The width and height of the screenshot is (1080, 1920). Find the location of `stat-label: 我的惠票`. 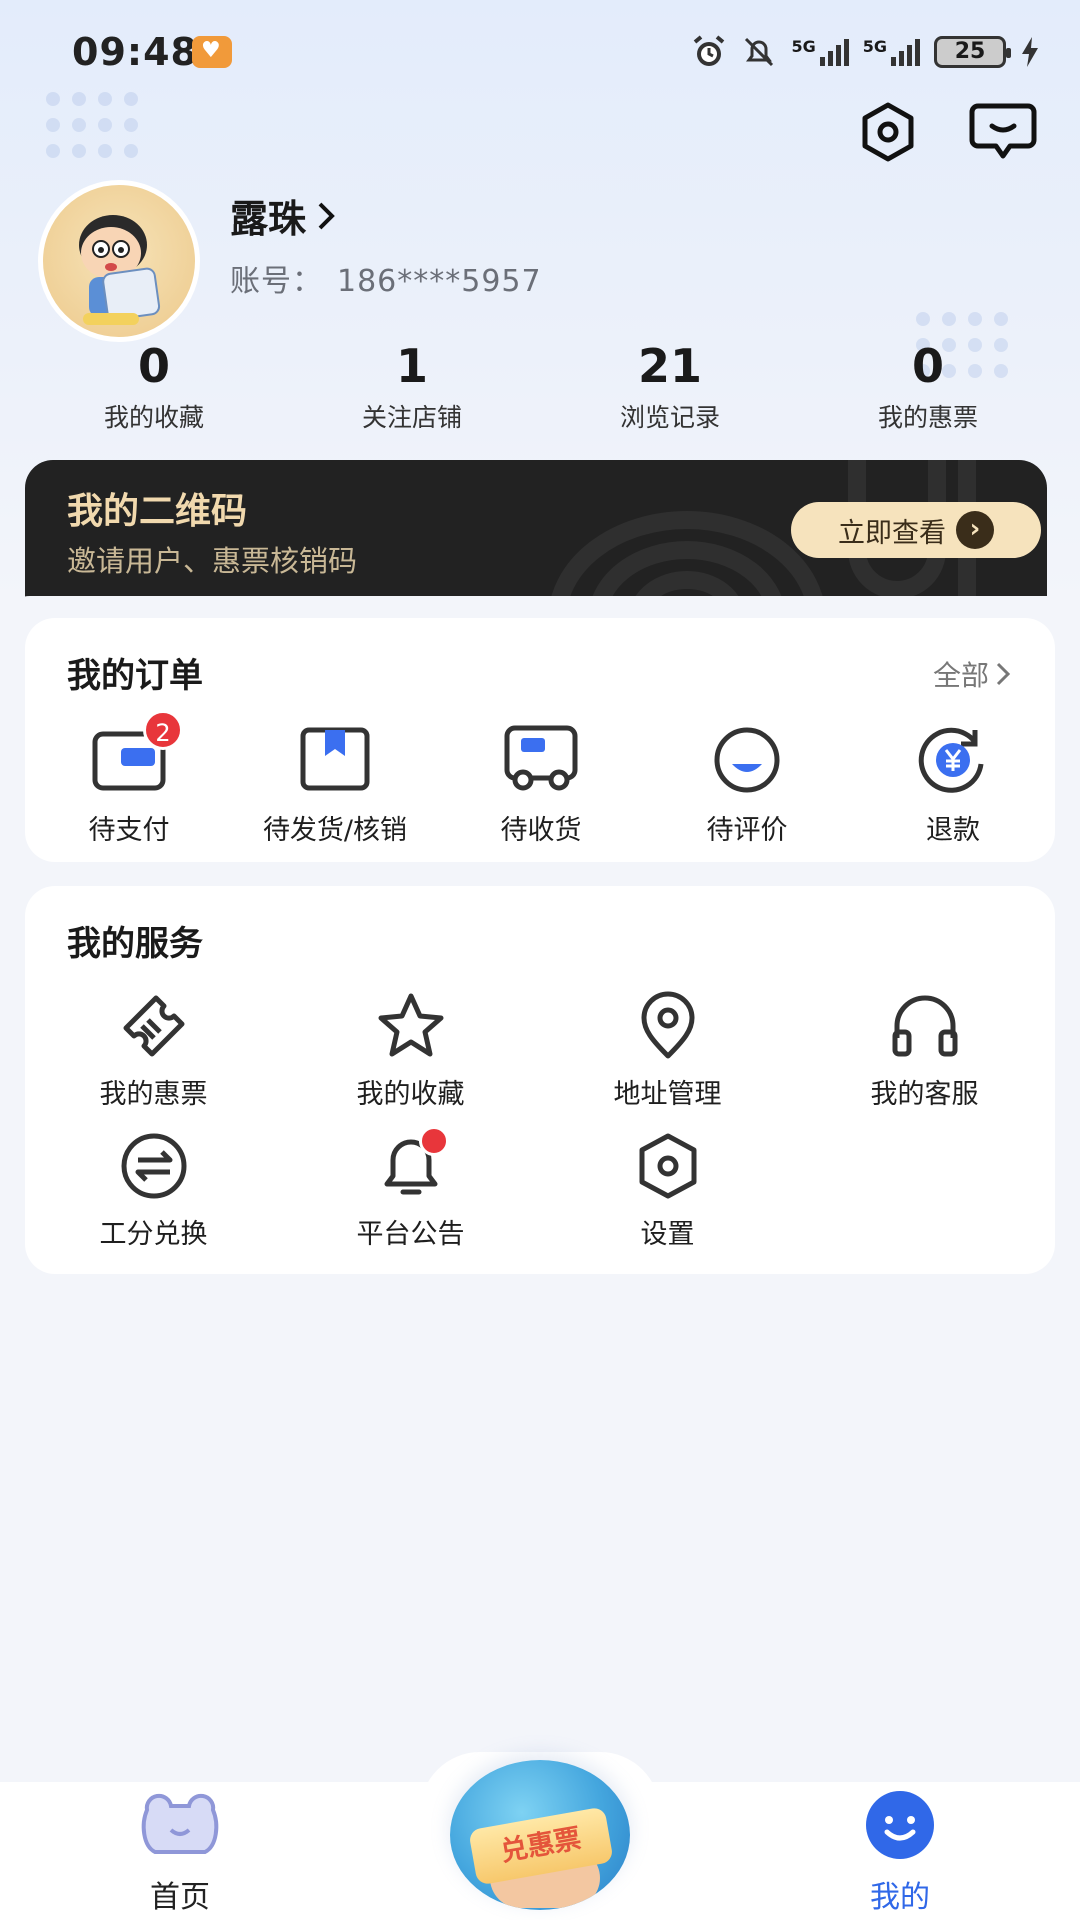

stat-label: 我的惠票 is located at coordinates (927, 417).